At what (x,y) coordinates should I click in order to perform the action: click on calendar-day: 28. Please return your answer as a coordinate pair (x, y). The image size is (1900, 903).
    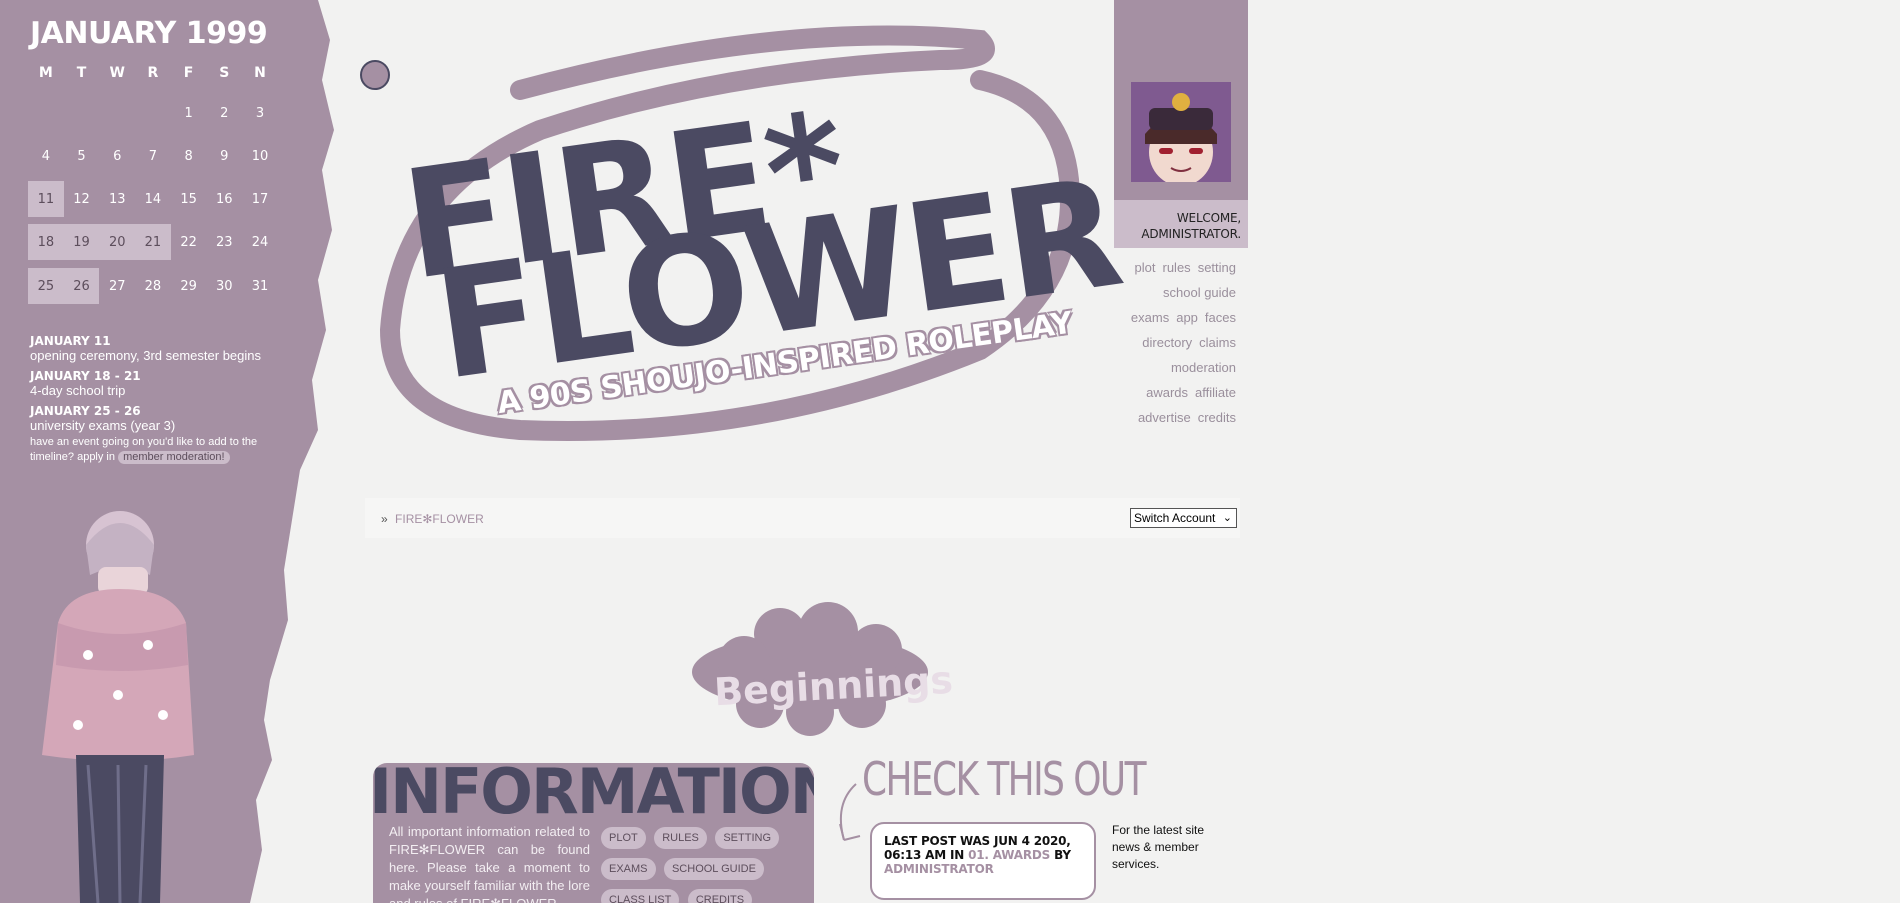
    Looking at the image, I should click on (153, 286).